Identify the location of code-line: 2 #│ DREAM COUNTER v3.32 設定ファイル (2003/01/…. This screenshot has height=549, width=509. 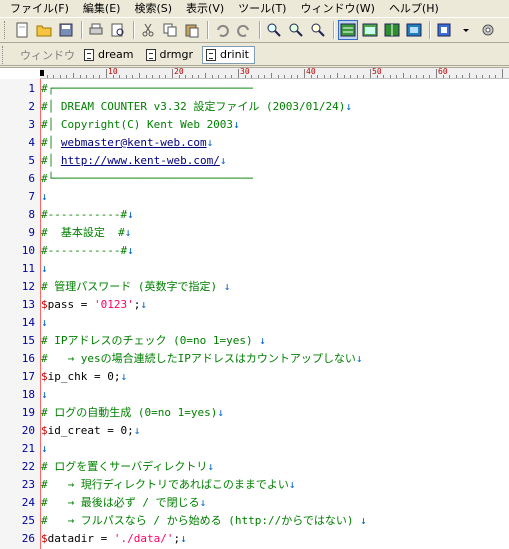
(254, 107).